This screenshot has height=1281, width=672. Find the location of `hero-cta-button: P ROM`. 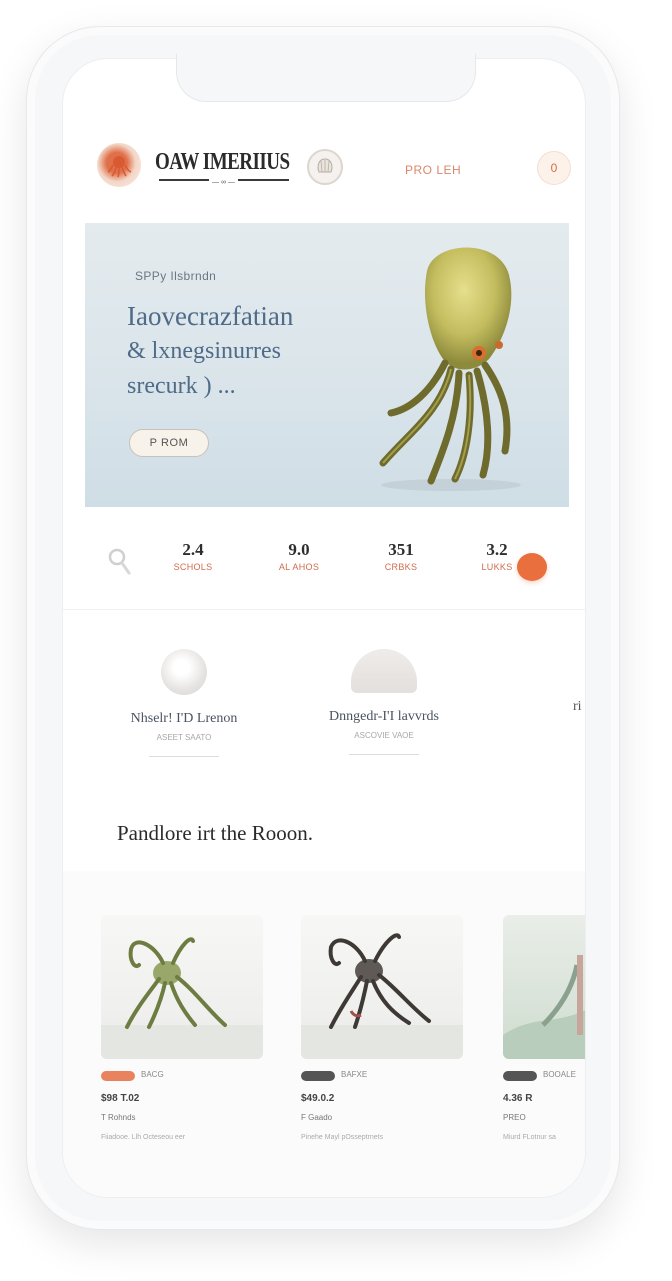

hero-cta-button: P ROM is located at coordinates (169, 443).